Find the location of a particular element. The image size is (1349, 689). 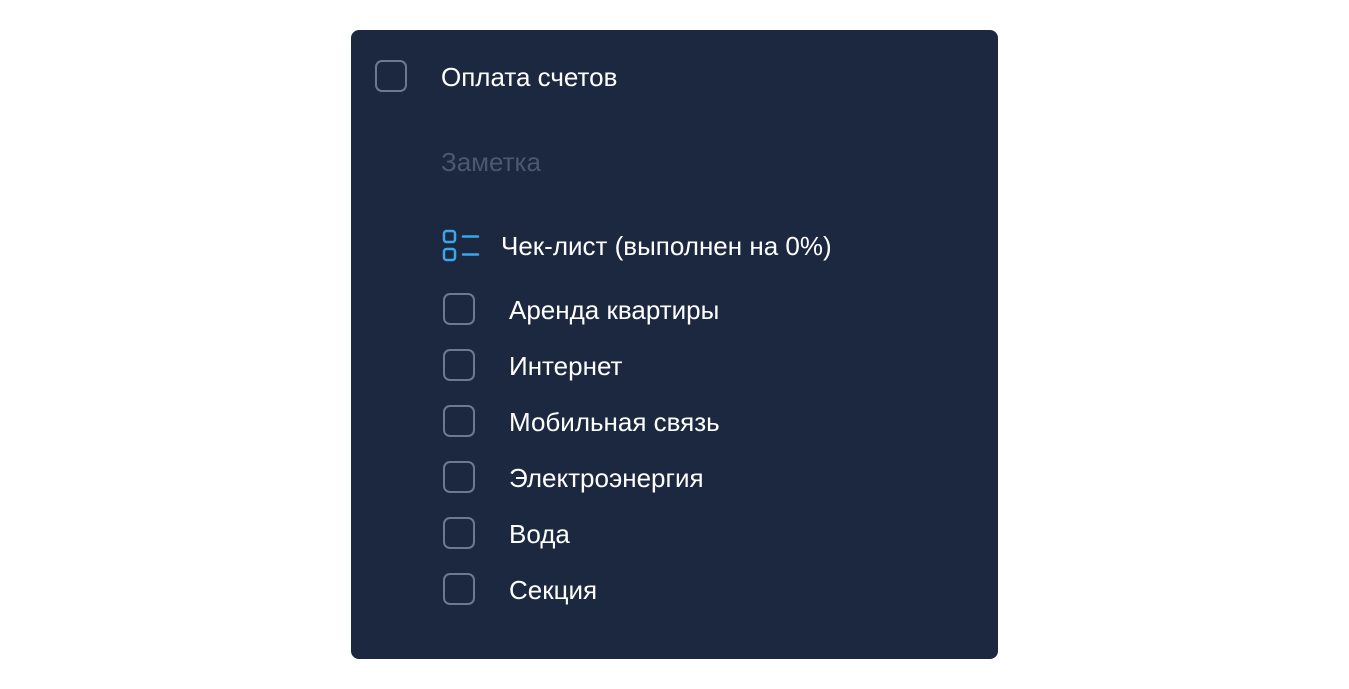

checklist-item-label-mobile: Мобильная связь is located at coordinates (614, 422).